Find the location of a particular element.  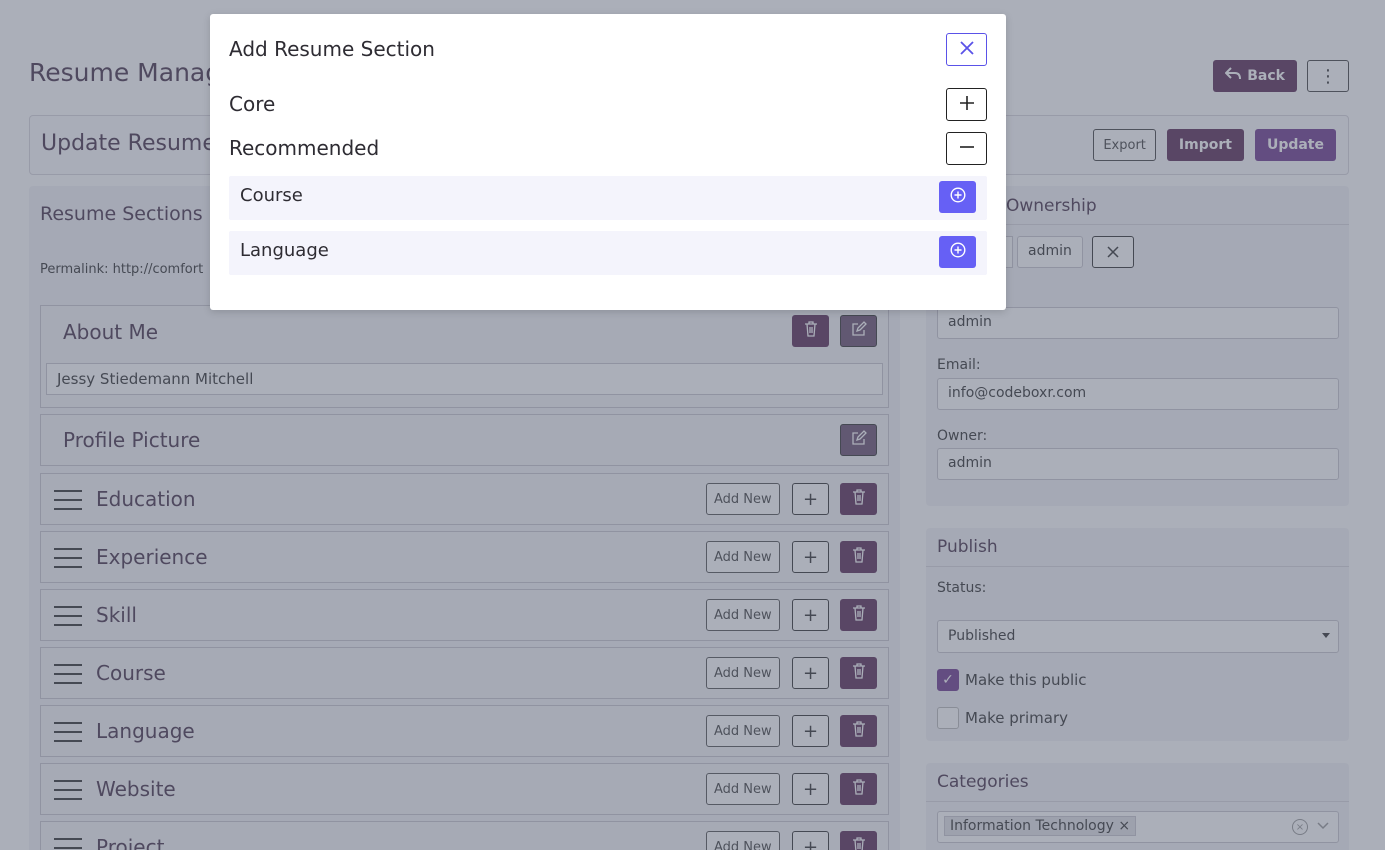

add-course-button is located at coordinates (957, 197).